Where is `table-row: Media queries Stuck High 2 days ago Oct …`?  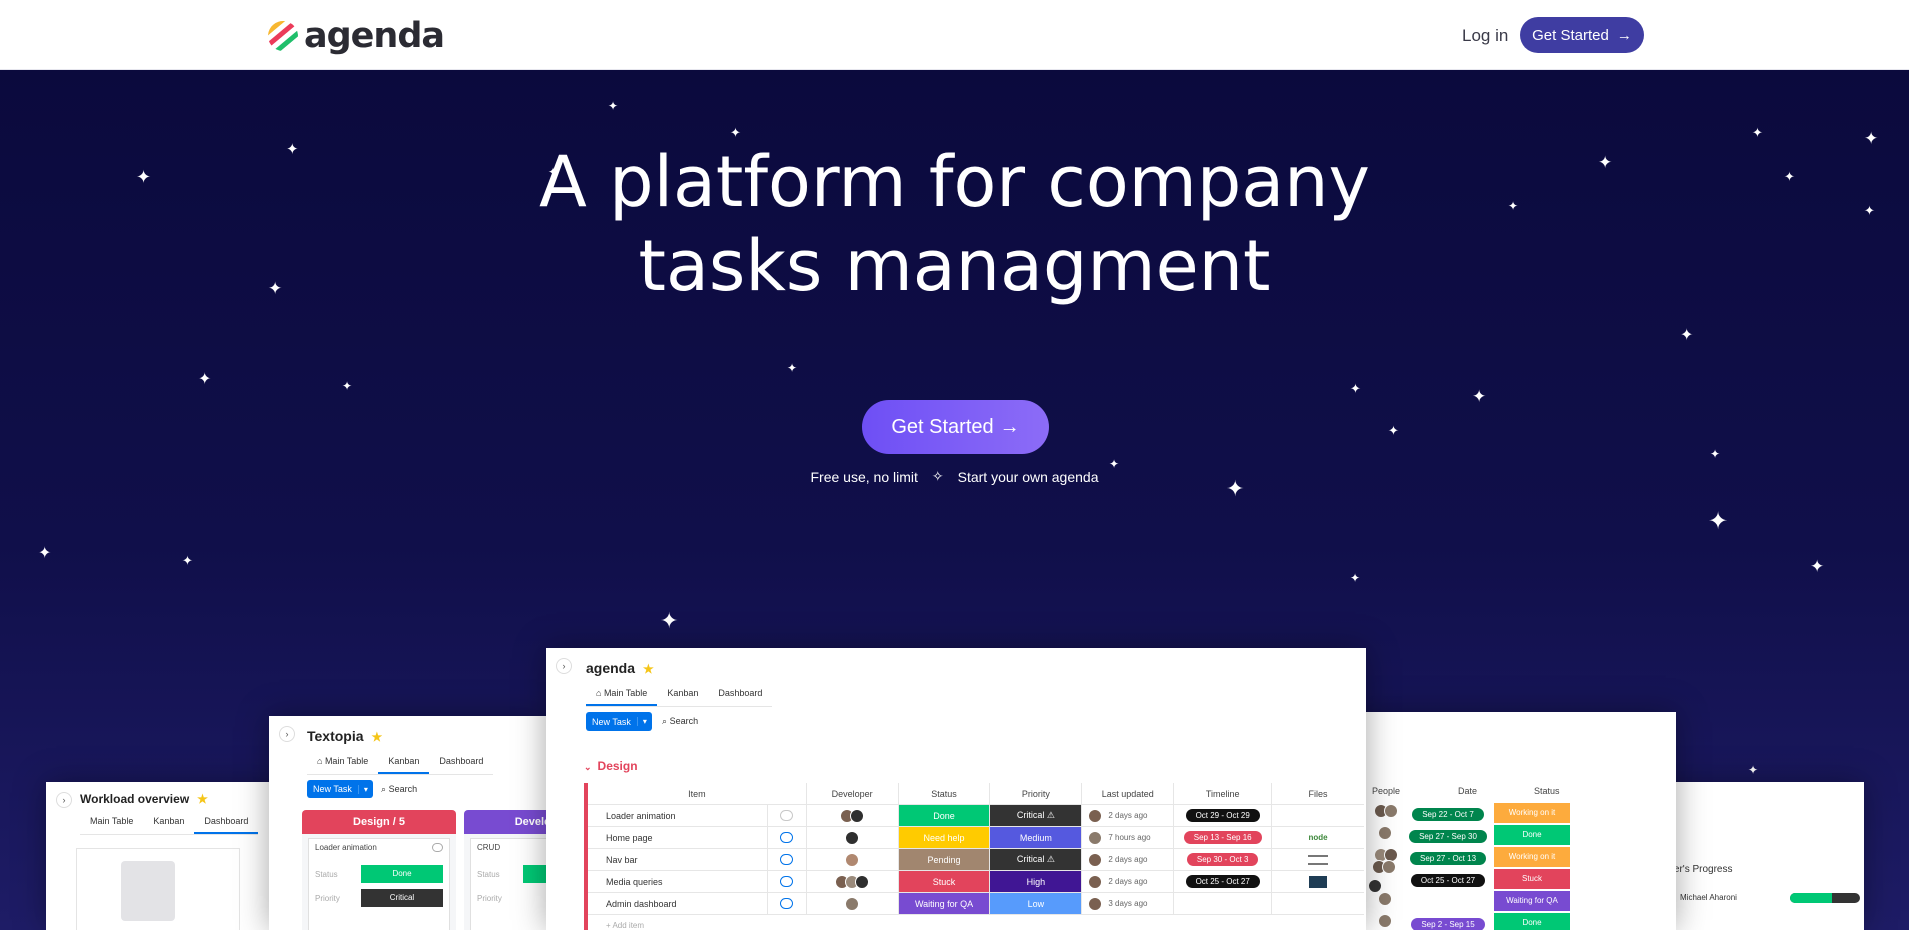
table-row: Media queries Stuck High 2 days ago Oct … is located at coordinates (976, 882).